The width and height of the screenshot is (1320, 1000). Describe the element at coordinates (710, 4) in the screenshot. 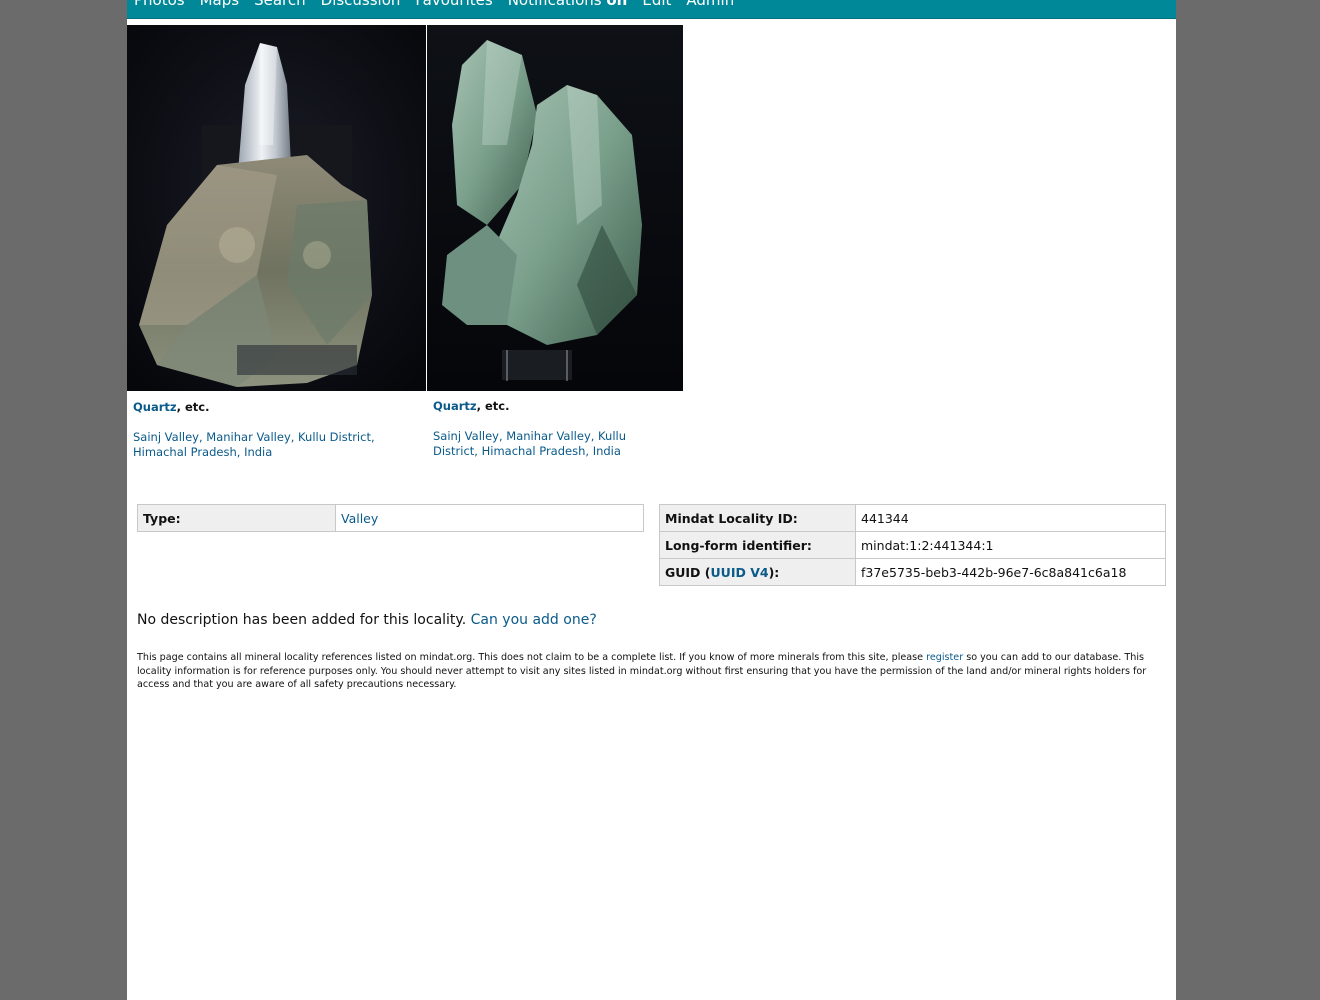

I see `nav-admin: Admin` at that location.